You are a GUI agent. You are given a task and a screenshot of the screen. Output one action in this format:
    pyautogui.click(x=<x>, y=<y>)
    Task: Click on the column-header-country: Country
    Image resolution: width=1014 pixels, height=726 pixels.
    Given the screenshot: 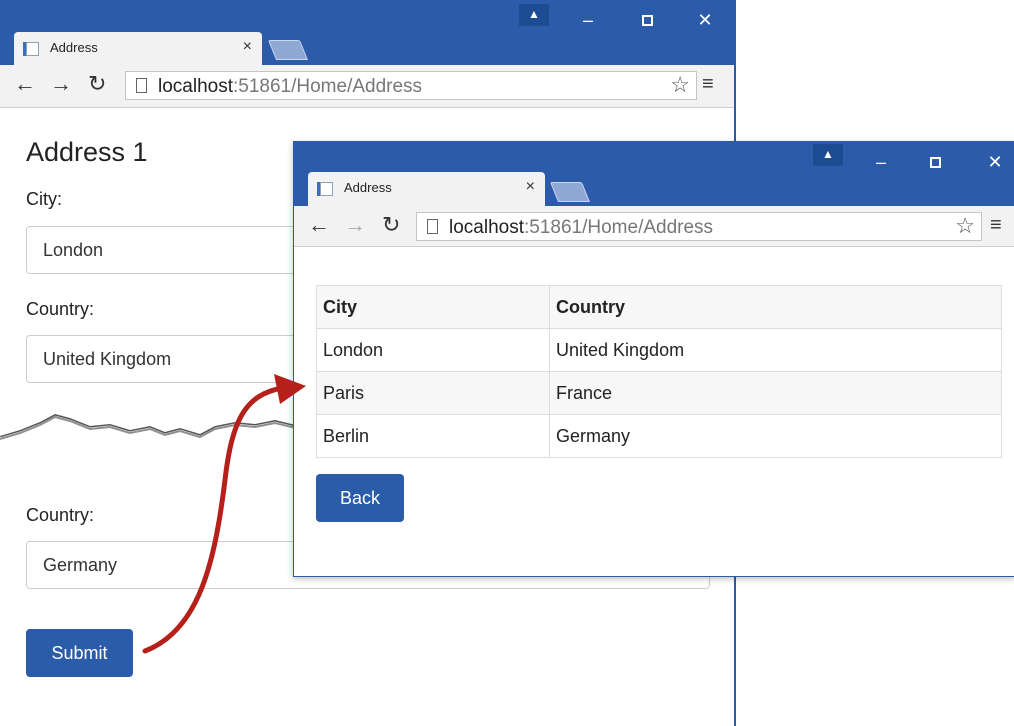 What is the action you would take?
    pyautogui.click(x=775, y=307)
    